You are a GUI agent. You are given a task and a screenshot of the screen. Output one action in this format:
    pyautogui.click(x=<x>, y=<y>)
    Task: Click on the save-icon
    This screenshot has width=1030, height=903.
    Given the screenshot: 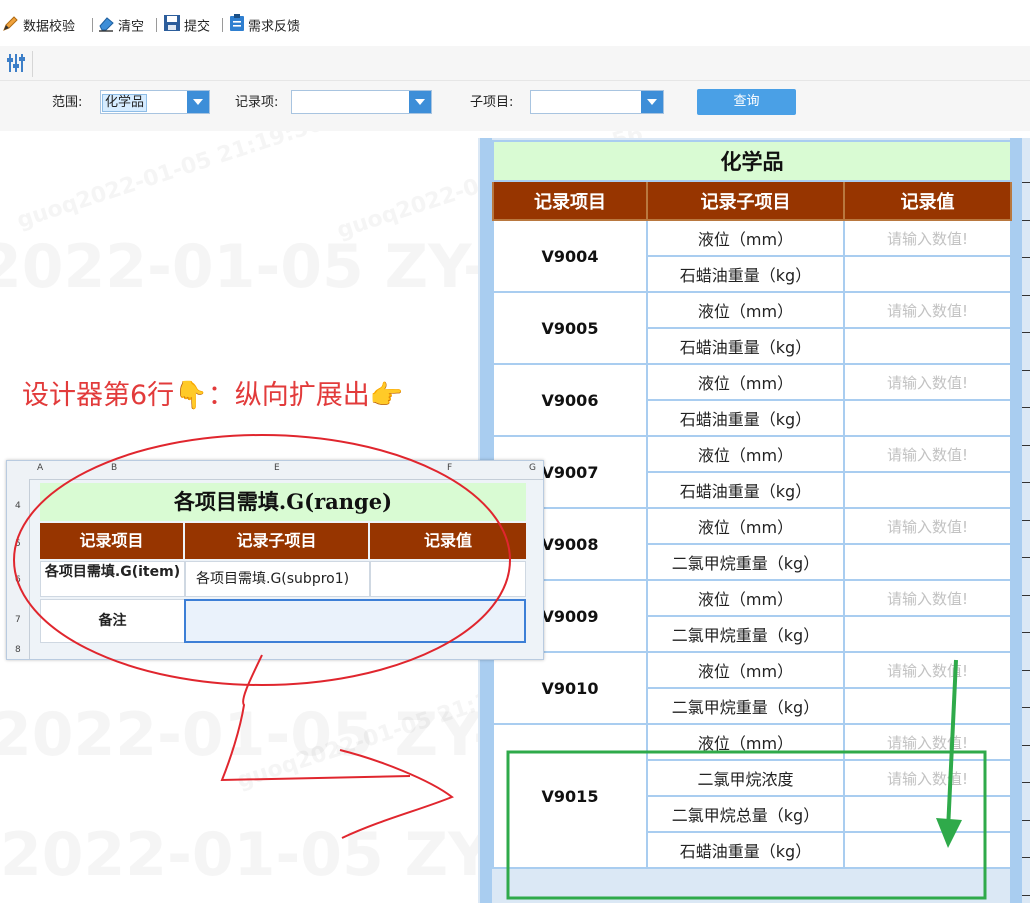 What is the action you would take?
    pyautogui.click(x=172, y=27)
    